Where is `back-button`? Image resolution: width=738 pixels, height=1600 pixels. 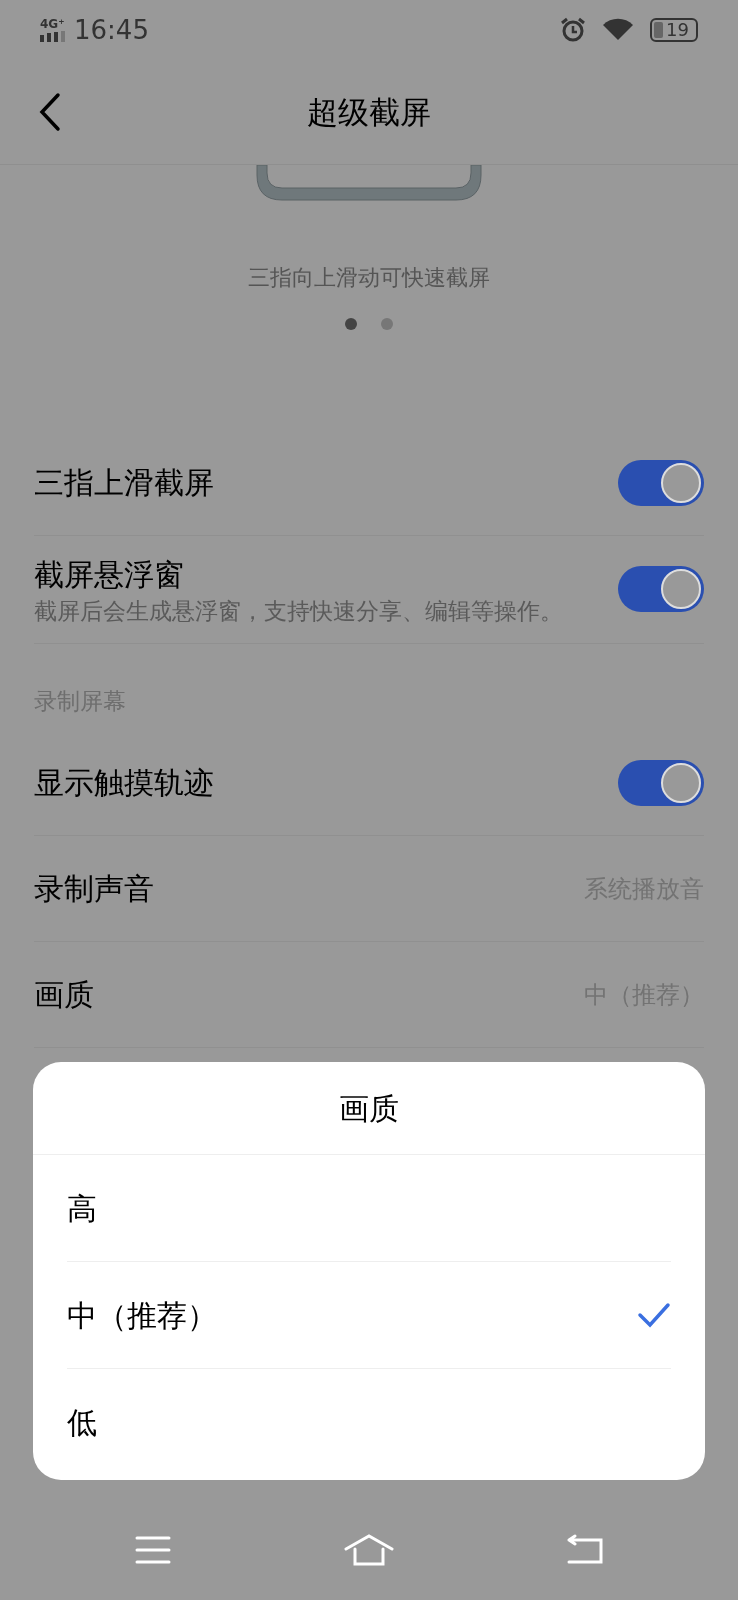
back-button is located at coordinates (50, 112).